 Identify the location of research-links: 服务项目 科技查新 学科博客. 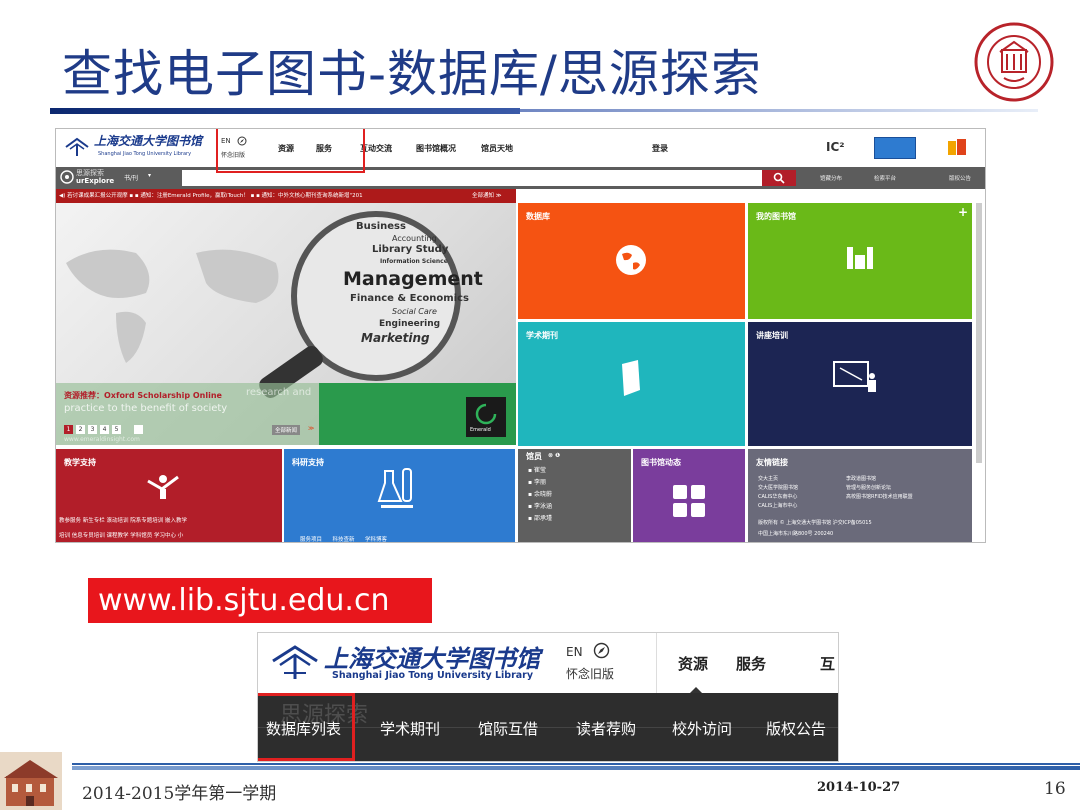
(343, 538).